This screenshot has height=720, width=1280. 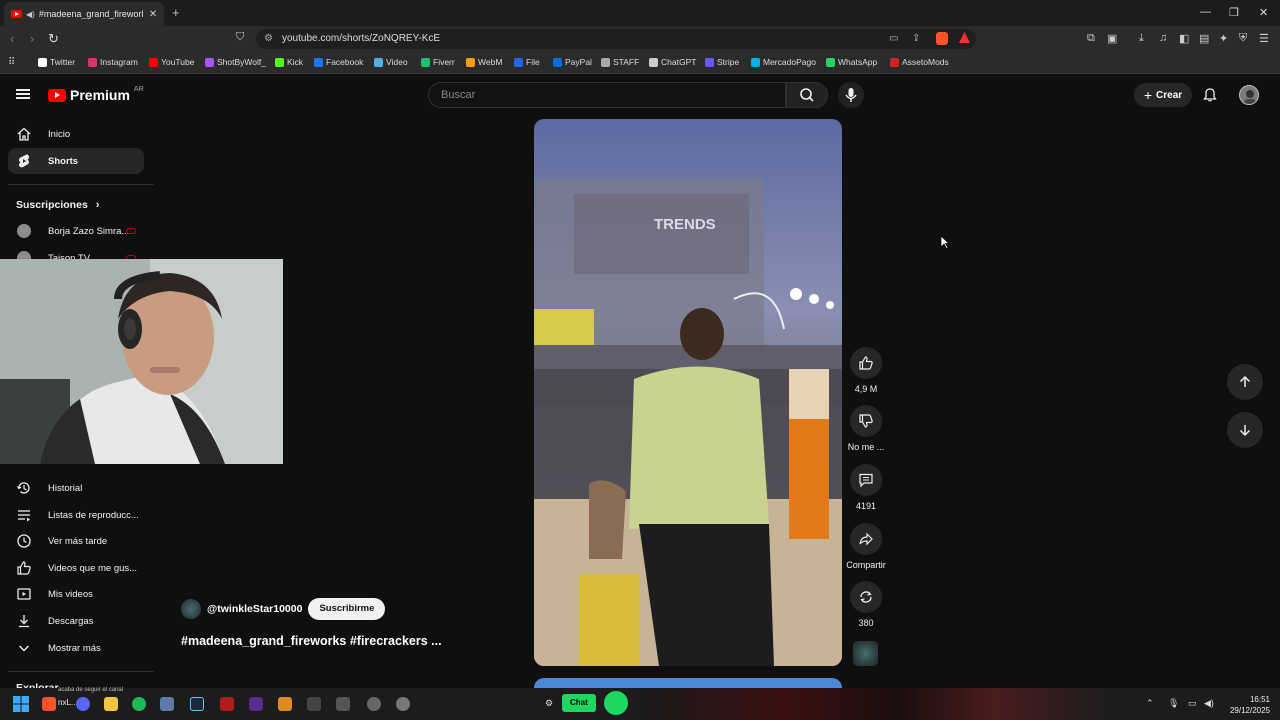 What do you see at coordinates (851, 95) in the screenshot?
I see `voice-search-button` at bounding box center [851, 95].